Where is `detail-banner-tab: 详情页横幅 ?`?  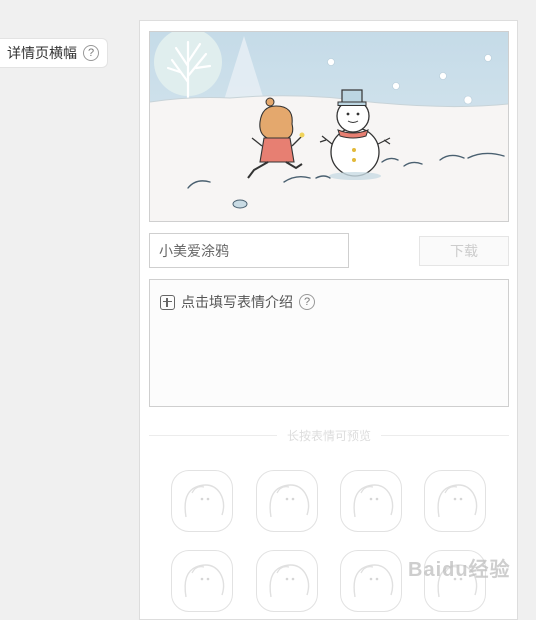
detail-banner-tab: 详情页横幅 ? is located at coordinates (54, 53).